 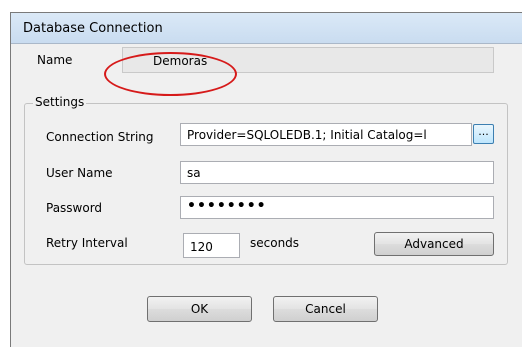 What do you see at coordinates (60, 102) in the screenshot?
I see `settings-title: Settings` at bounding box center [60, 102].